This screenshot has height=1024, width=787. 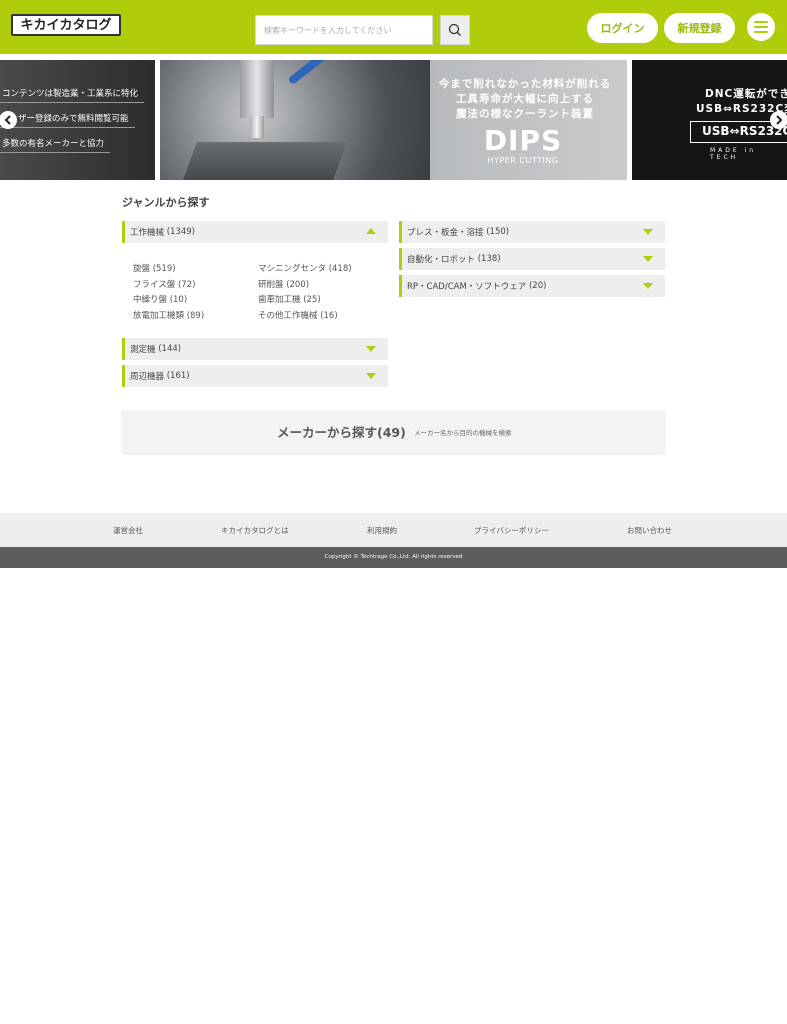 I want to click on subgenre-link: 研削盤 (200), so click(x=283, y=284).